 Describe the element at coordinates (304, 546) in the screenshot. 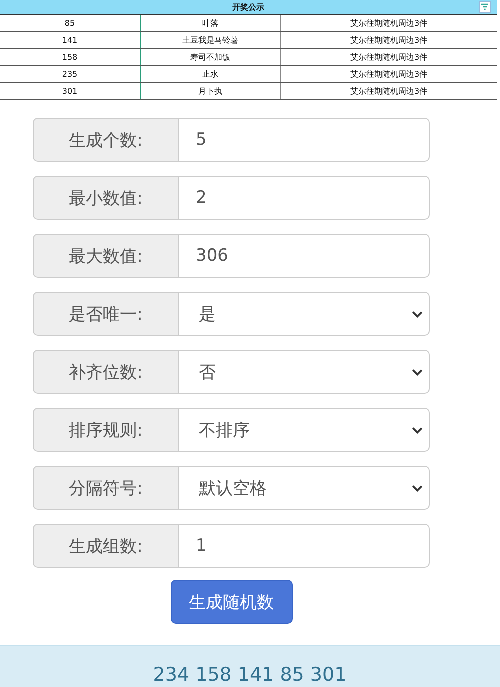

I see `input-field: 1` at that location.